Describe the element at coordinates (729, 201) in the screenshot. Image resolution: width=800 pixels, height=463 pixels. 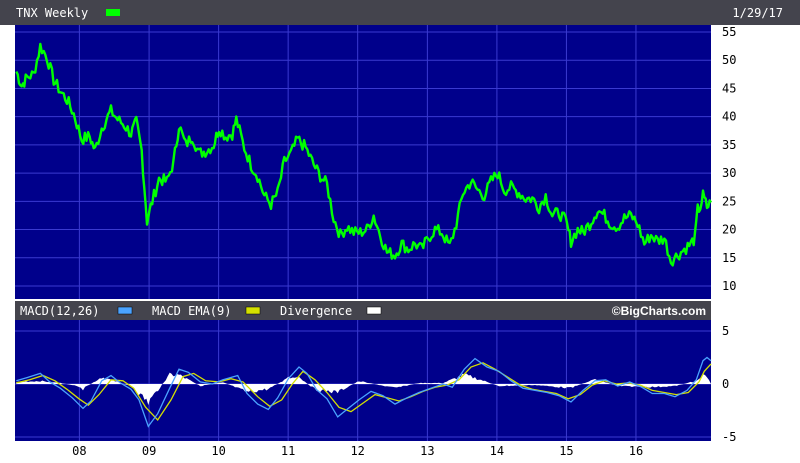
I see `price-y-tick-label: 25` at that location.